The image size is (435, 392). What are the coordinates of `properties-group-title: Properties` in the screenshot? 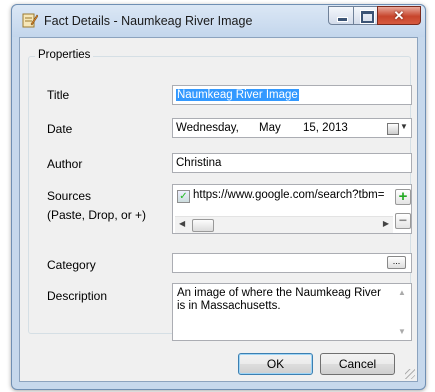 It's located at (64, 55).